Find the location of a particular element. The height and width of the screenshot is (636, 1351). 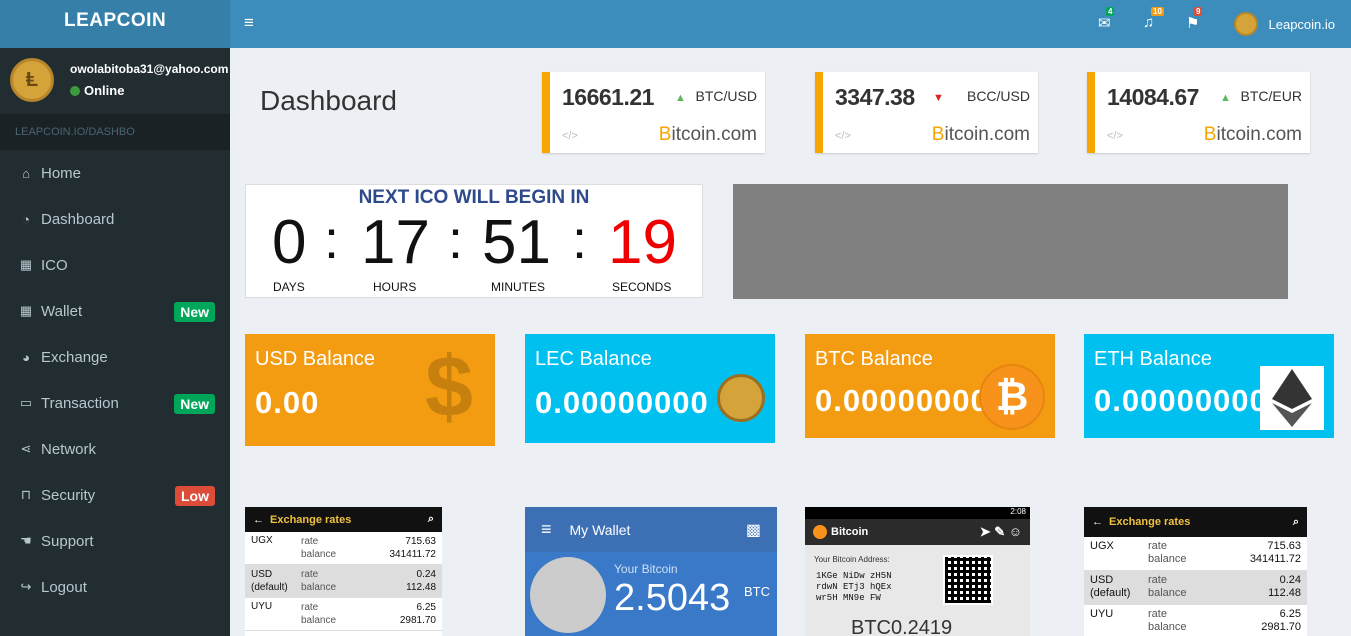

usd-balance-box: USD Balance 0.00 $ is located at coordinates (370, 390).